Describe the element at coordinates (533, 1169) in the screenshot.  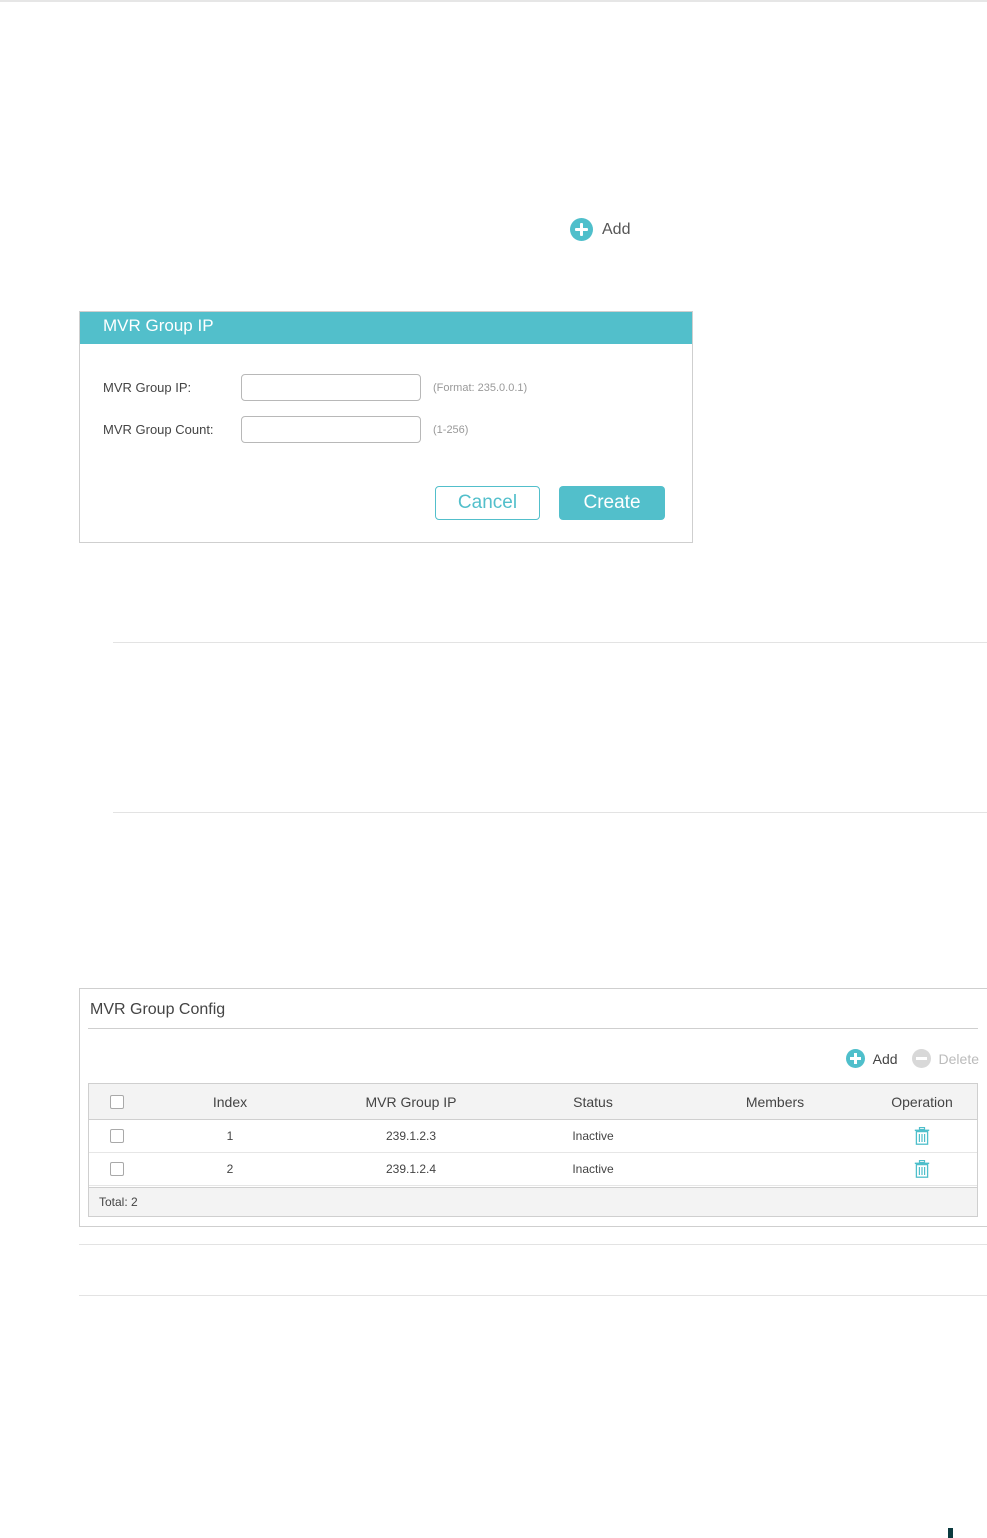
I see `table-row: 2 239.1.2.4 Inactive` at that location.